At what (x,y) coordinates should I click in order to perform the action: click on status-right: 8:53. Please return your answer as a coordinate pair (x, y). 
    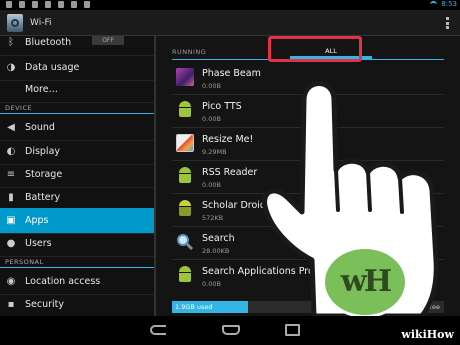
    Looking at the image, I should click on (443, 4).